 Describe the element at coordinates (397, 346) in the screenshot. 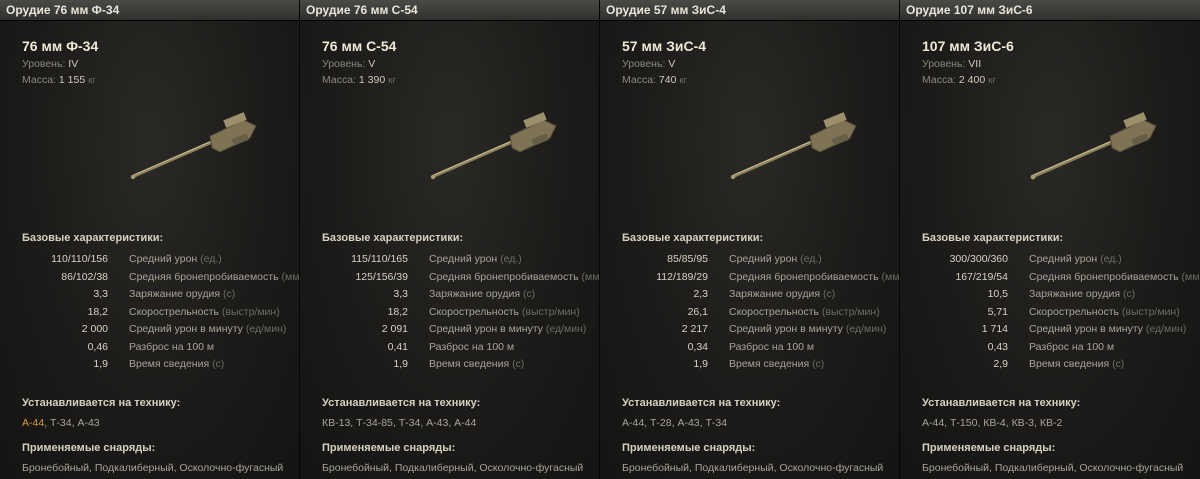

I see `stat-value: 0,41` at that location.